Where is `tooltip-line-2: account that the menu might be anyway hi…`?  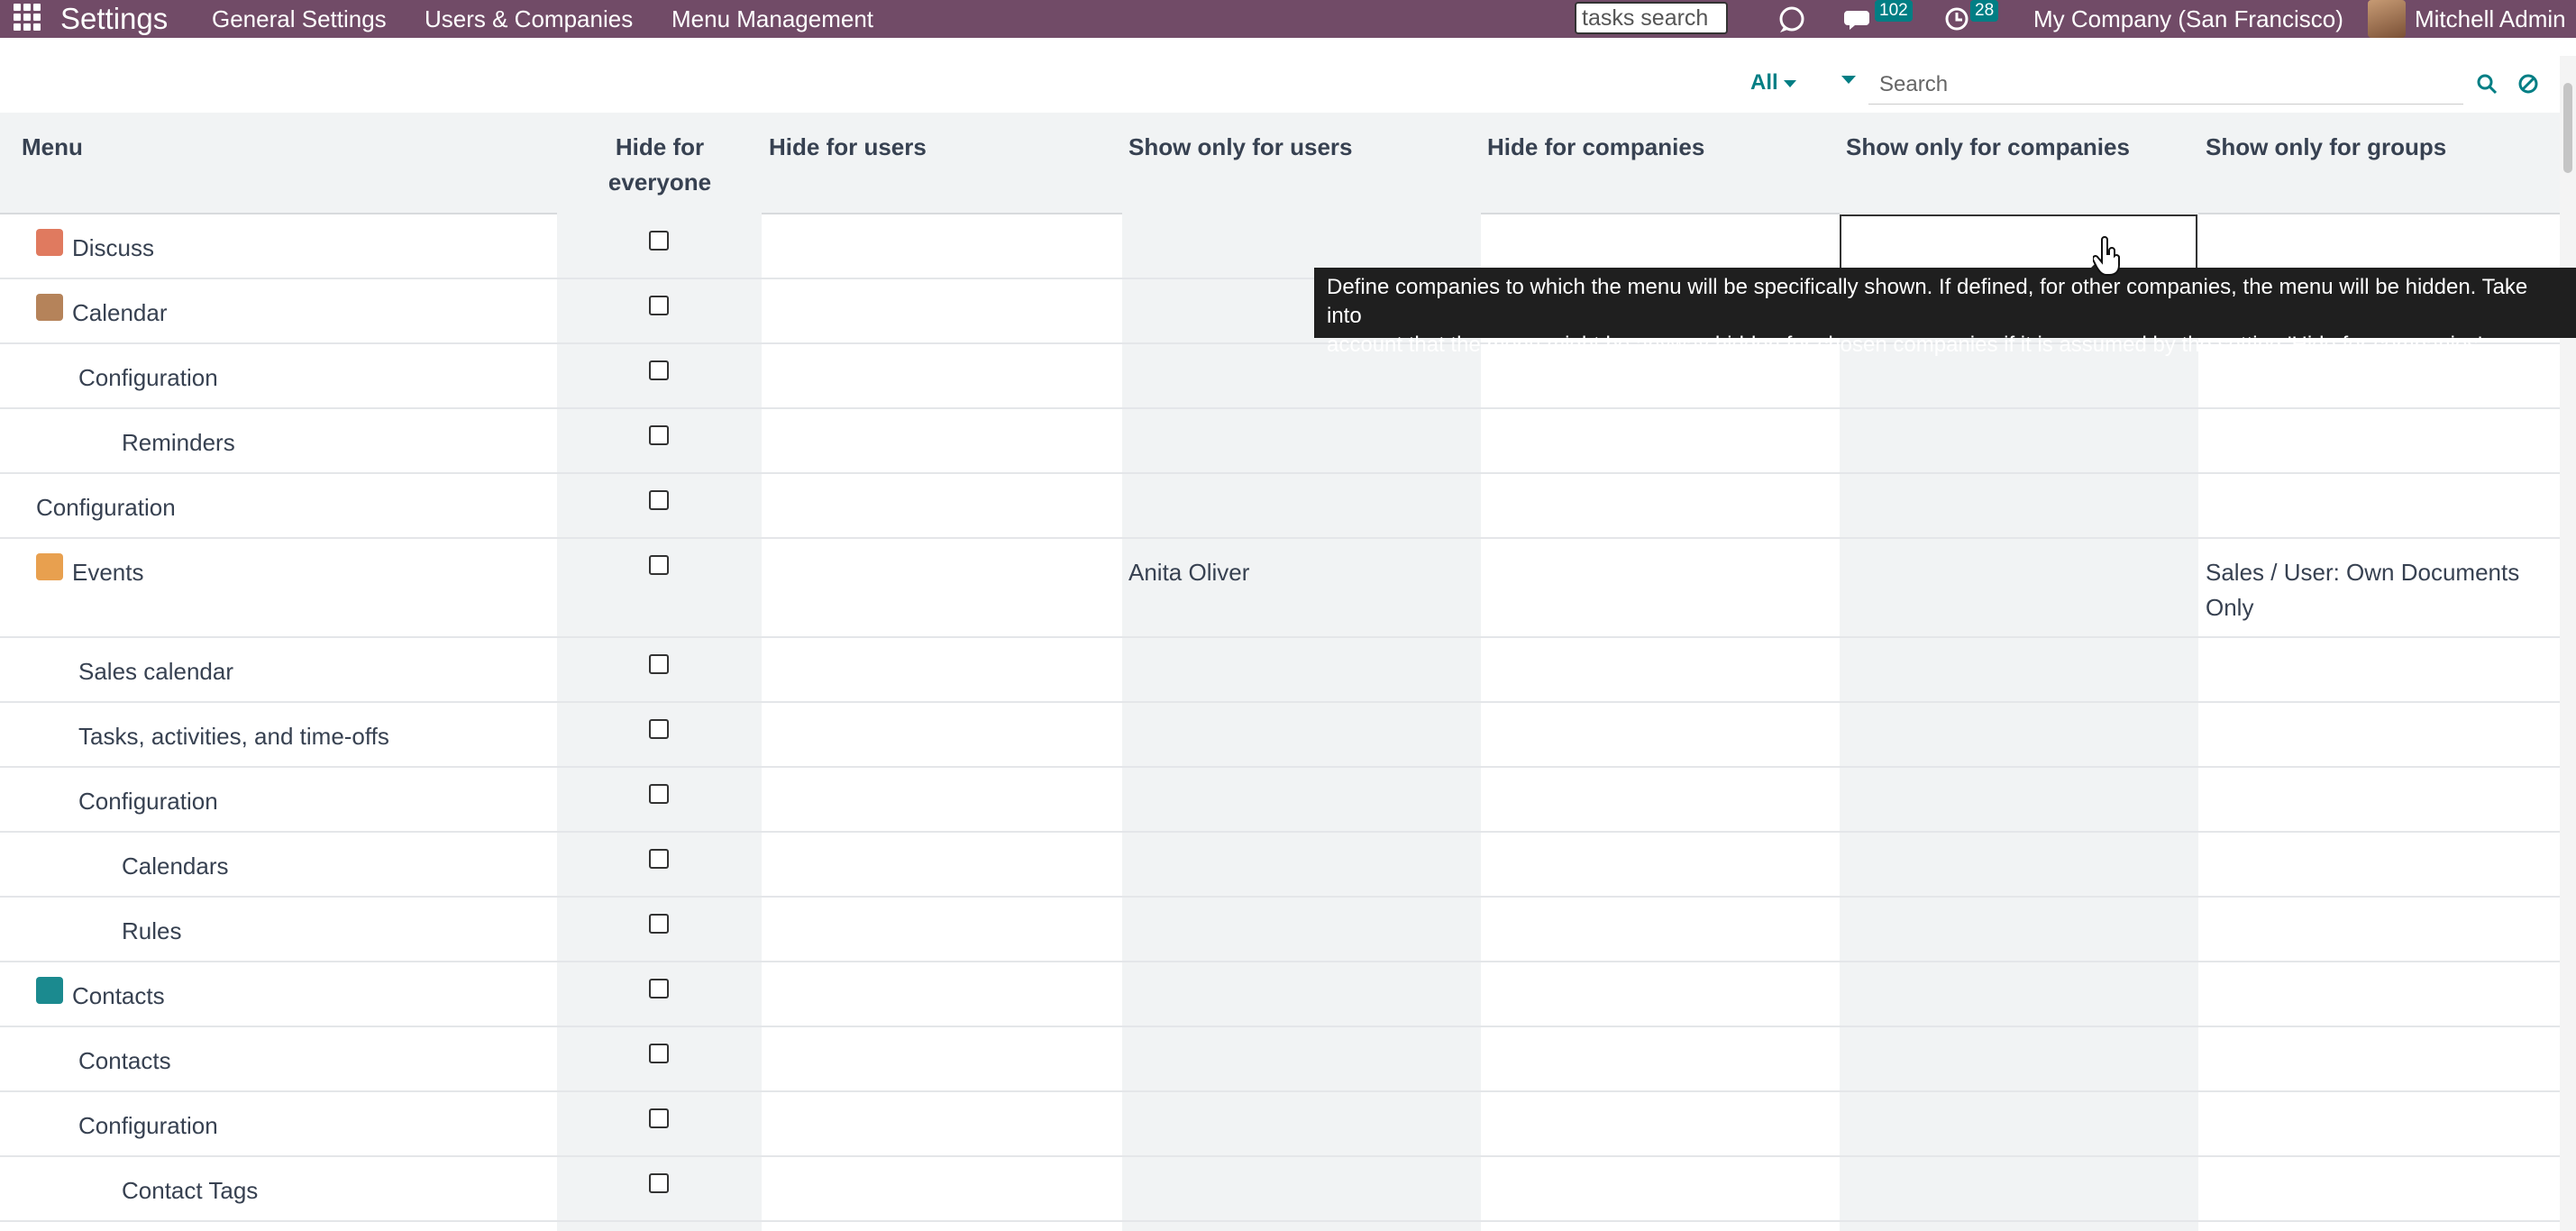
tooltip-line-2: account that the menu might be anyway hi… is located at coordinates (1904, 345).